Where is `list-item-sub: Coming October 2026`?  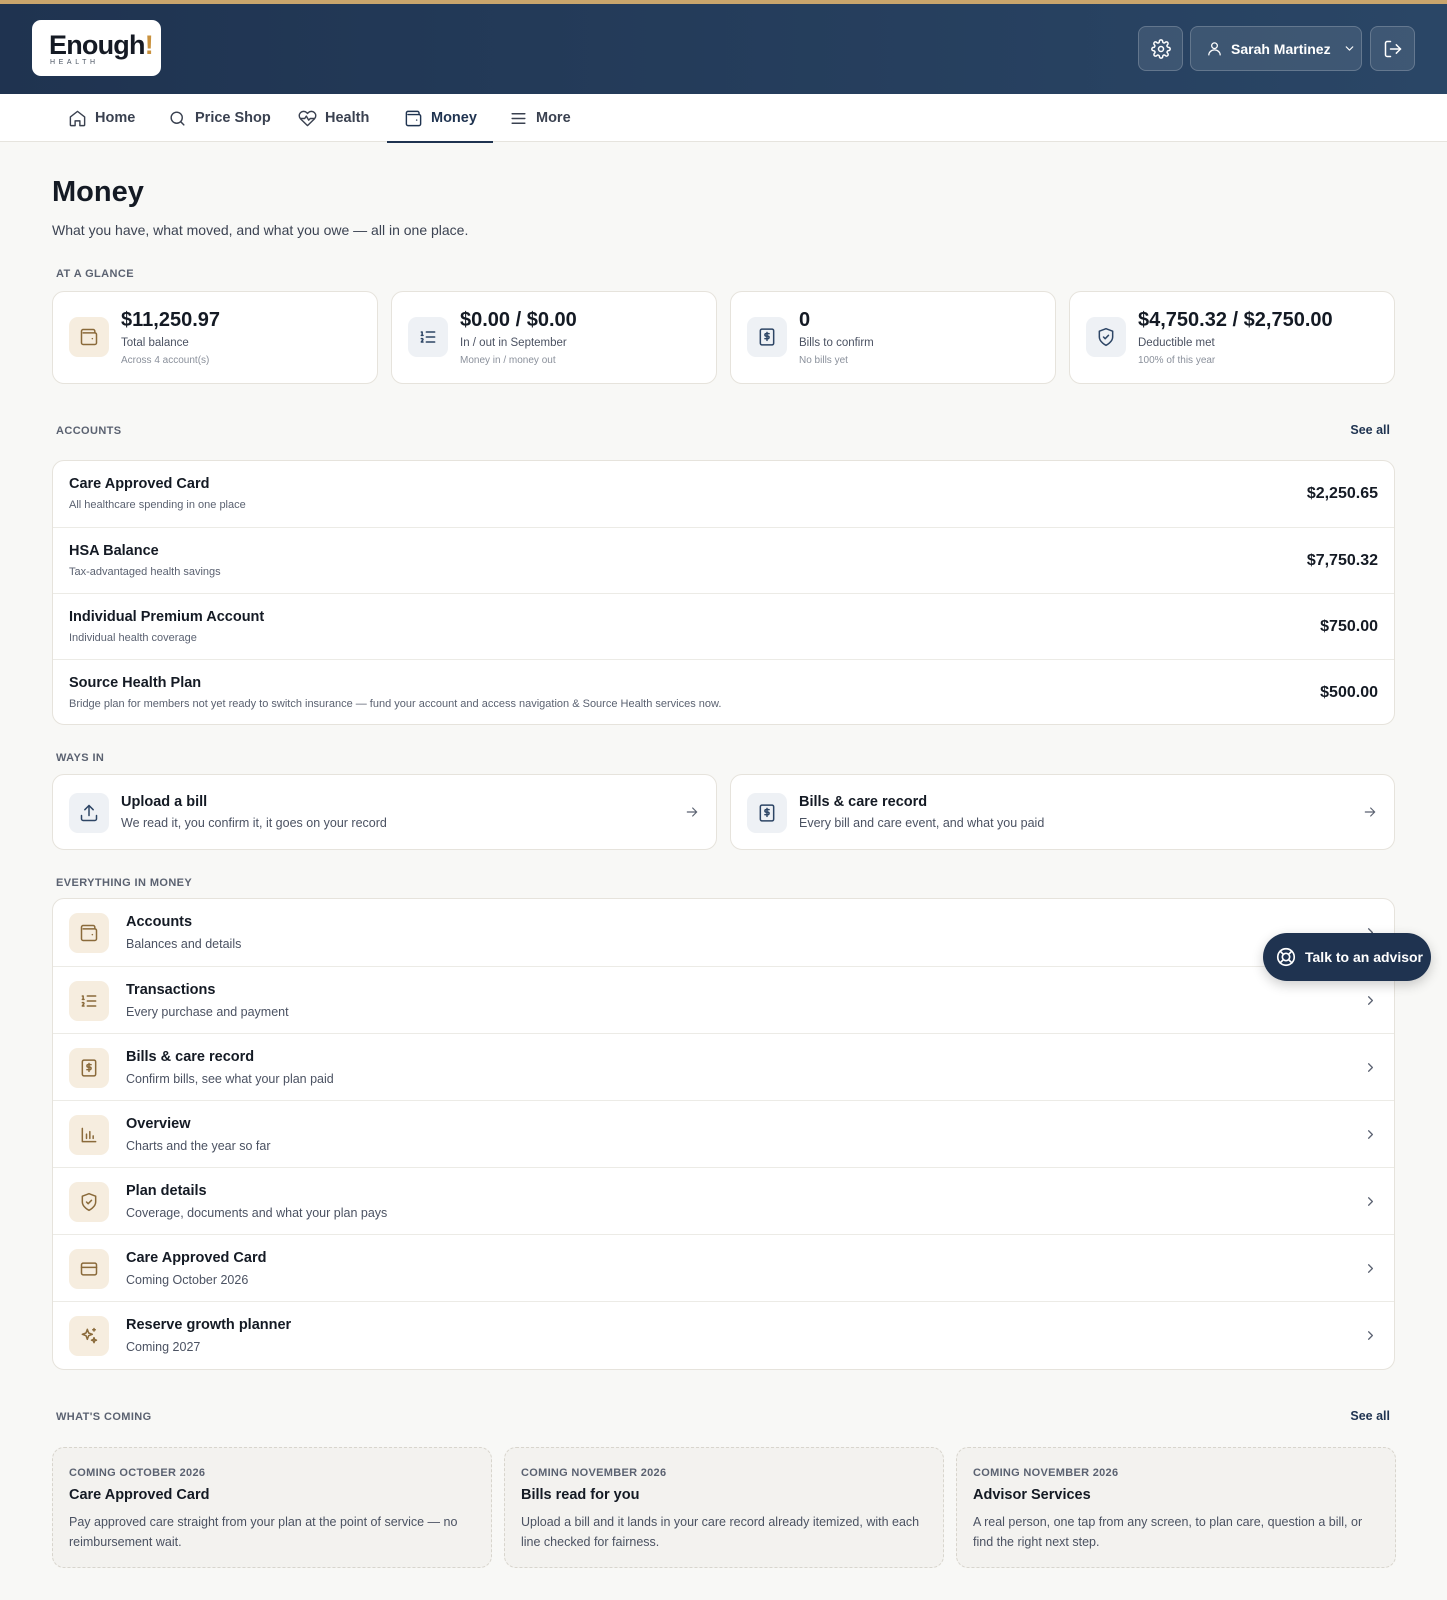 list-item-sub: Coming October 2026 is located at coordinates (187, 1280).